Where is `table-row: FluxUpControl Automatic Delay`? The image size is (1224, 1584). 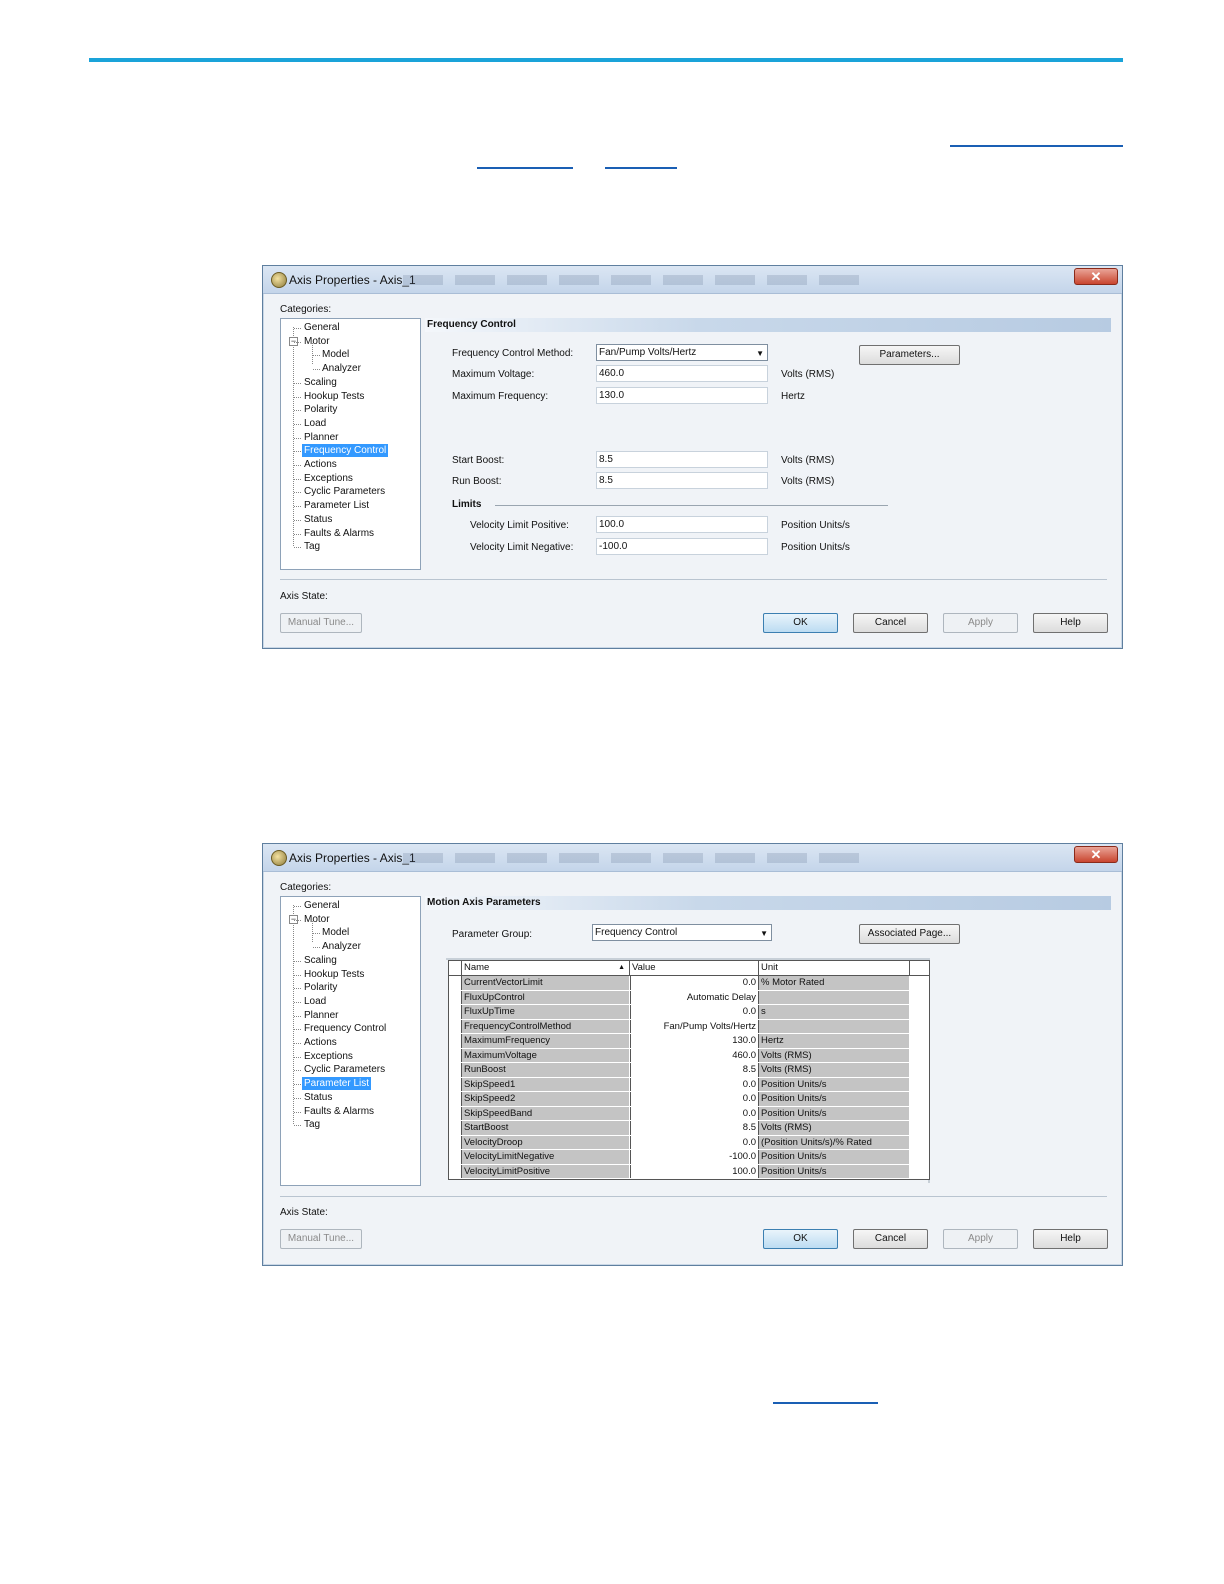
table-row: FluxUpControl Automatic Delay is located at coordinates (689, 997).